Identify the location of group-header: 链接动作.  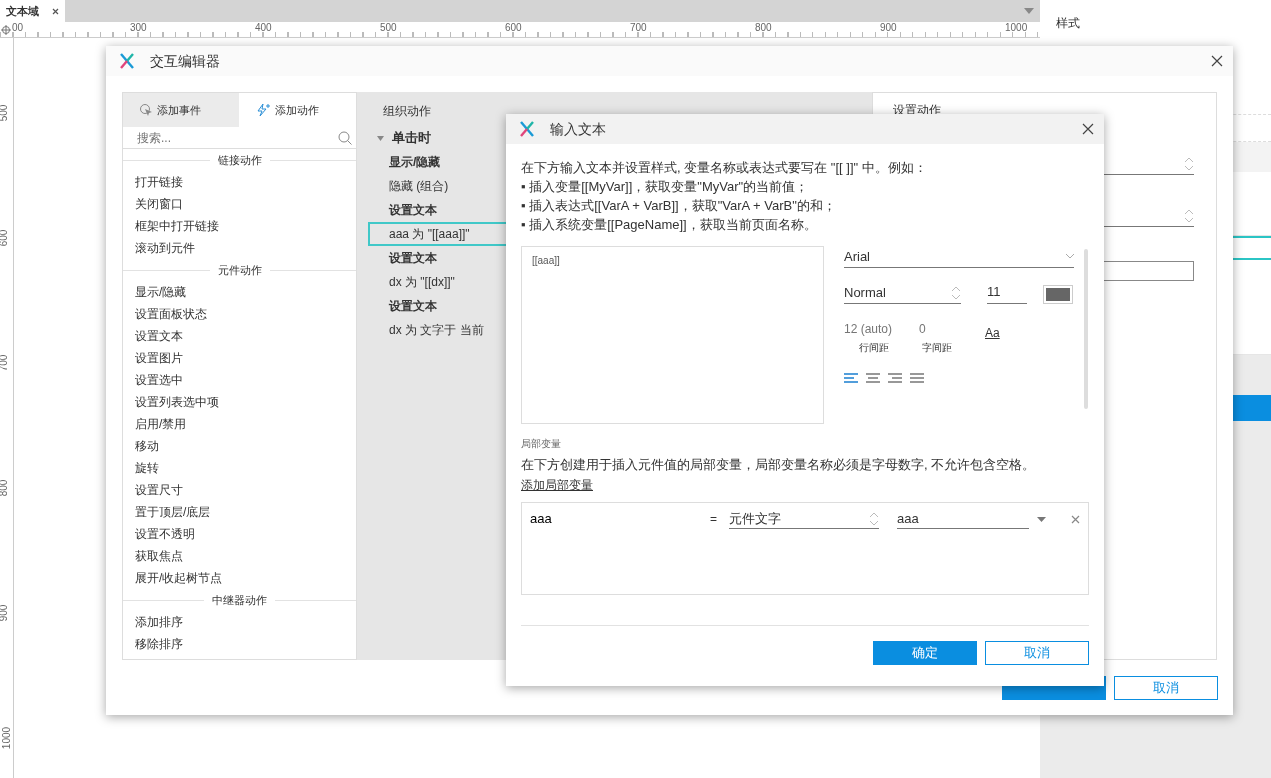
(239, 160).